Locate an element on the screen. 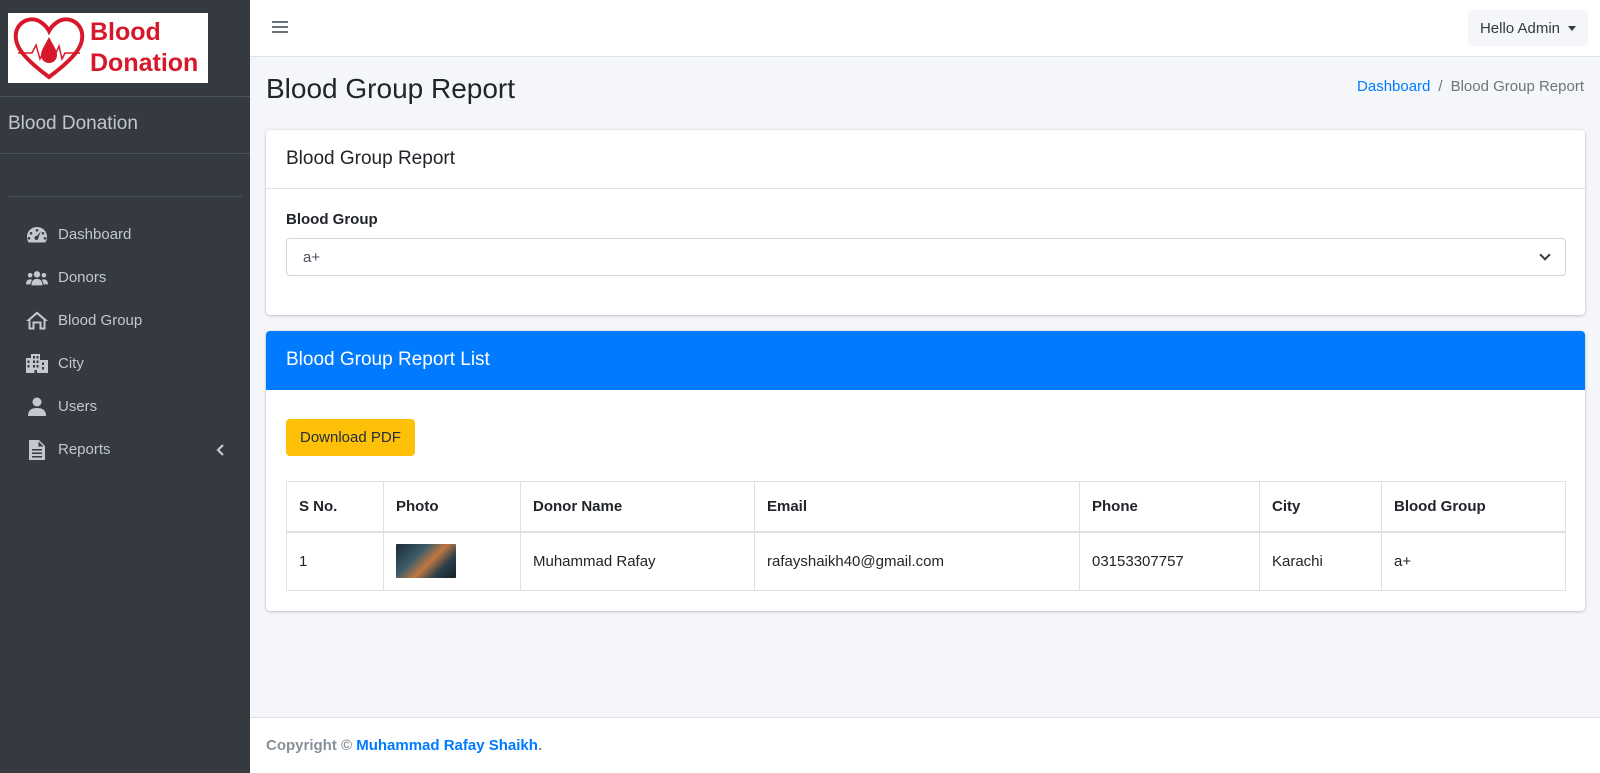 The height and width of the screenshot is (773, 1600). sidebar-nav: Dashboard Donors Blood Group City Users is located at coordinates (125, 342).